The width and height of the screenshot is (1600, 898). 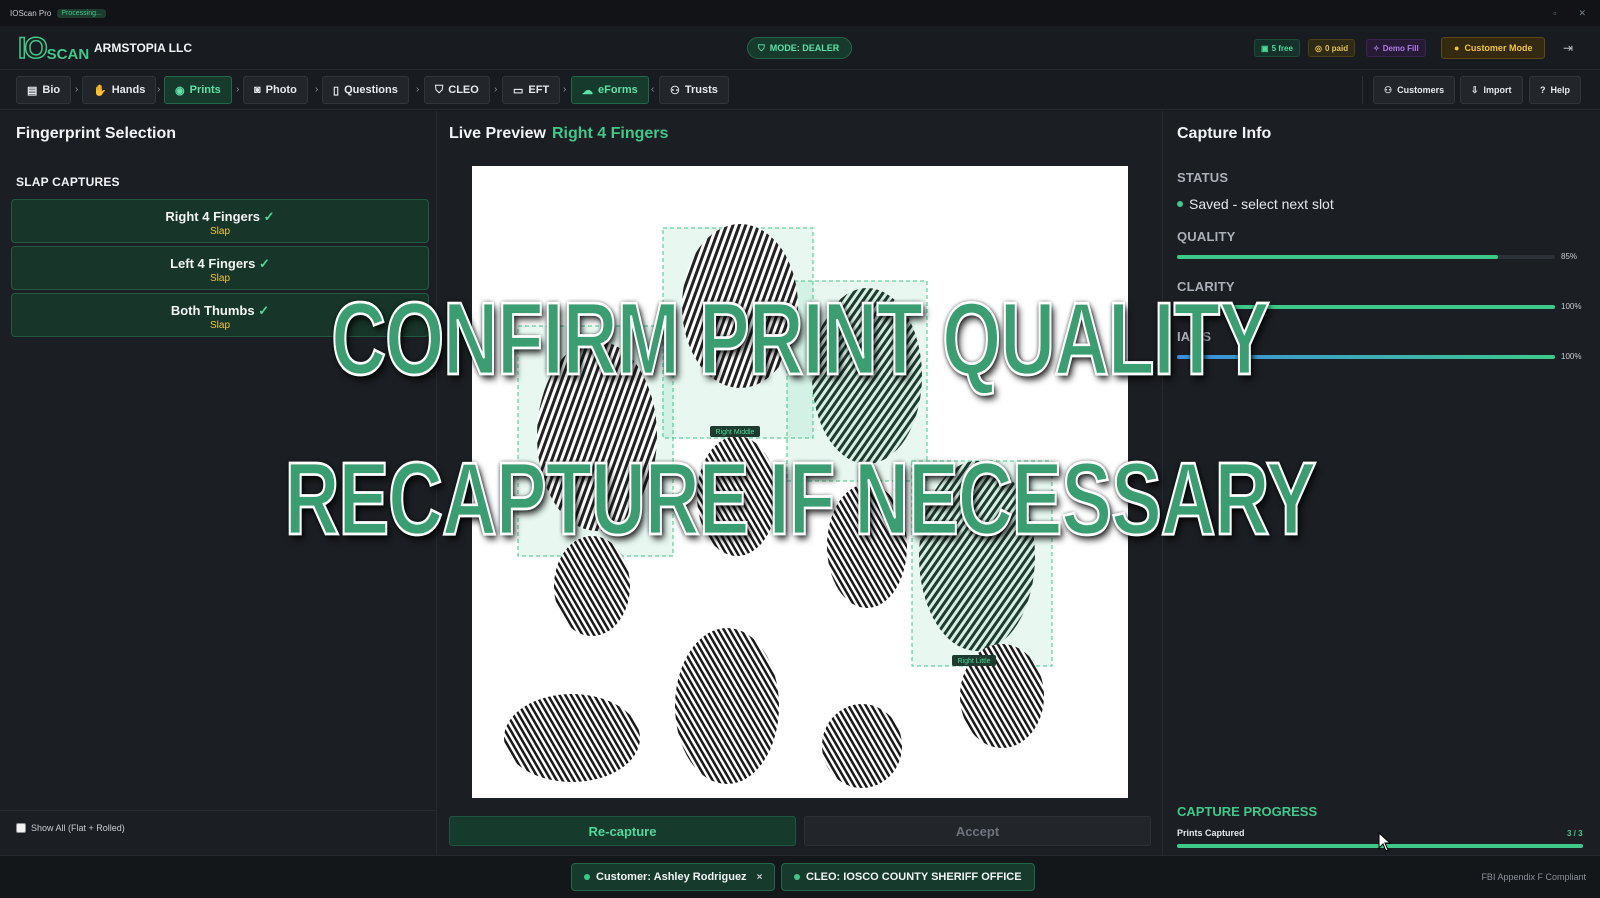 What do you see at coordinates (1533, 877) in the screenshot?
I see `compliance-note: FBI Appendix F Compliant` at bounding box center [1533, 877].